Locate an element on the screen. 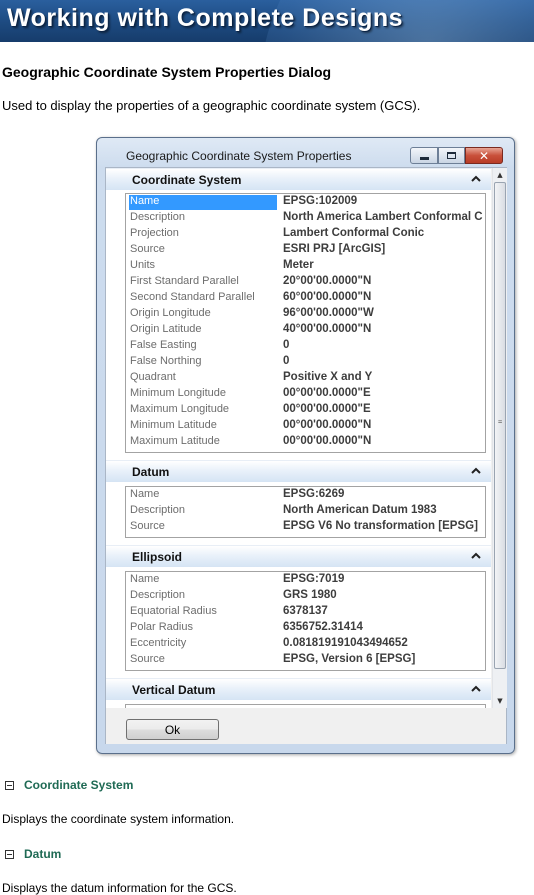  banner-title: Working with Complete Designs is located at coordinates (205, 18).